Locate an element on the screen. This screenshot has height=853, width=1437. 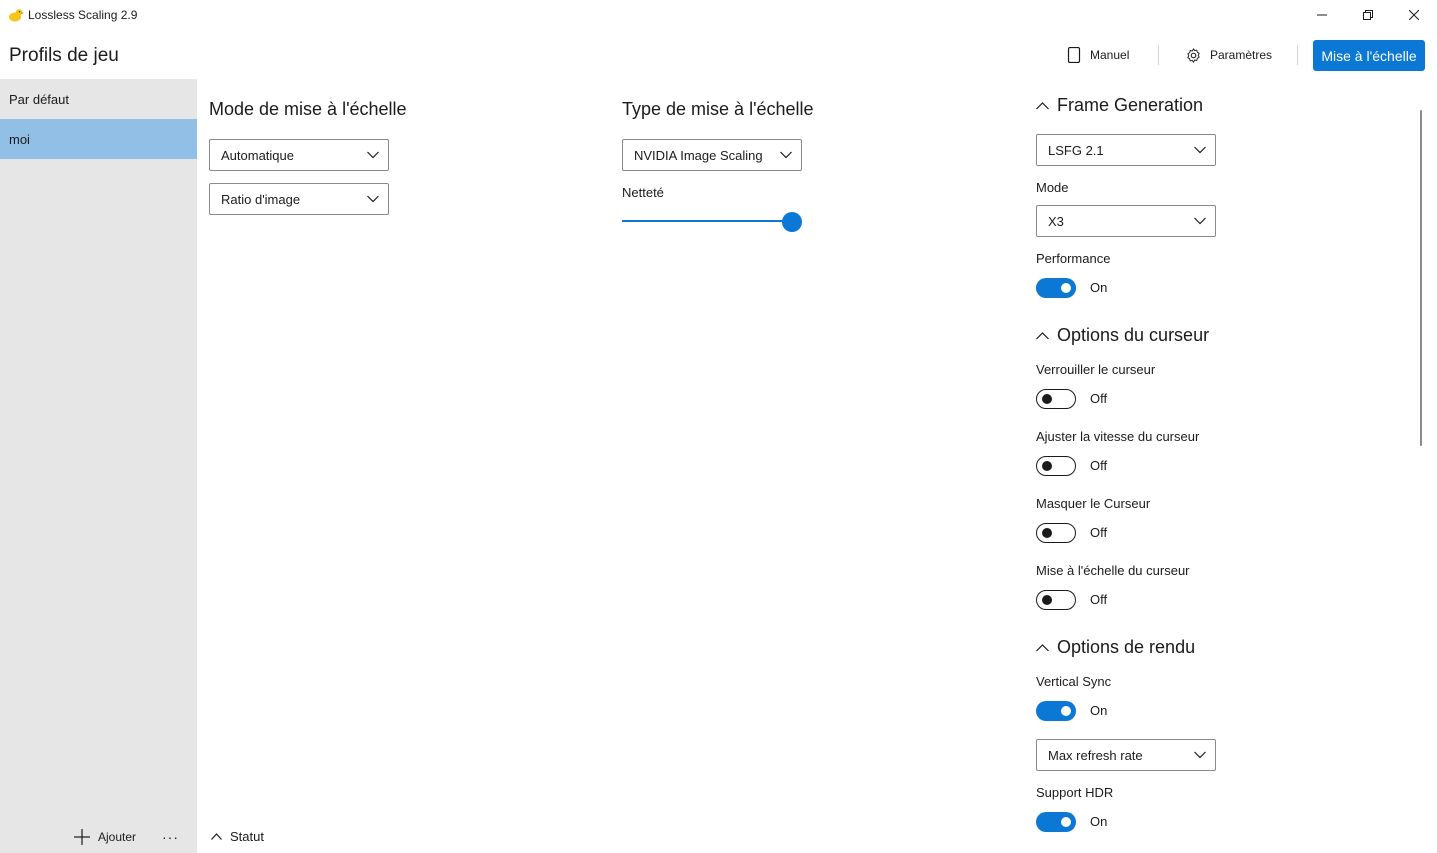
close-button is located at coordinates (1414, 15).